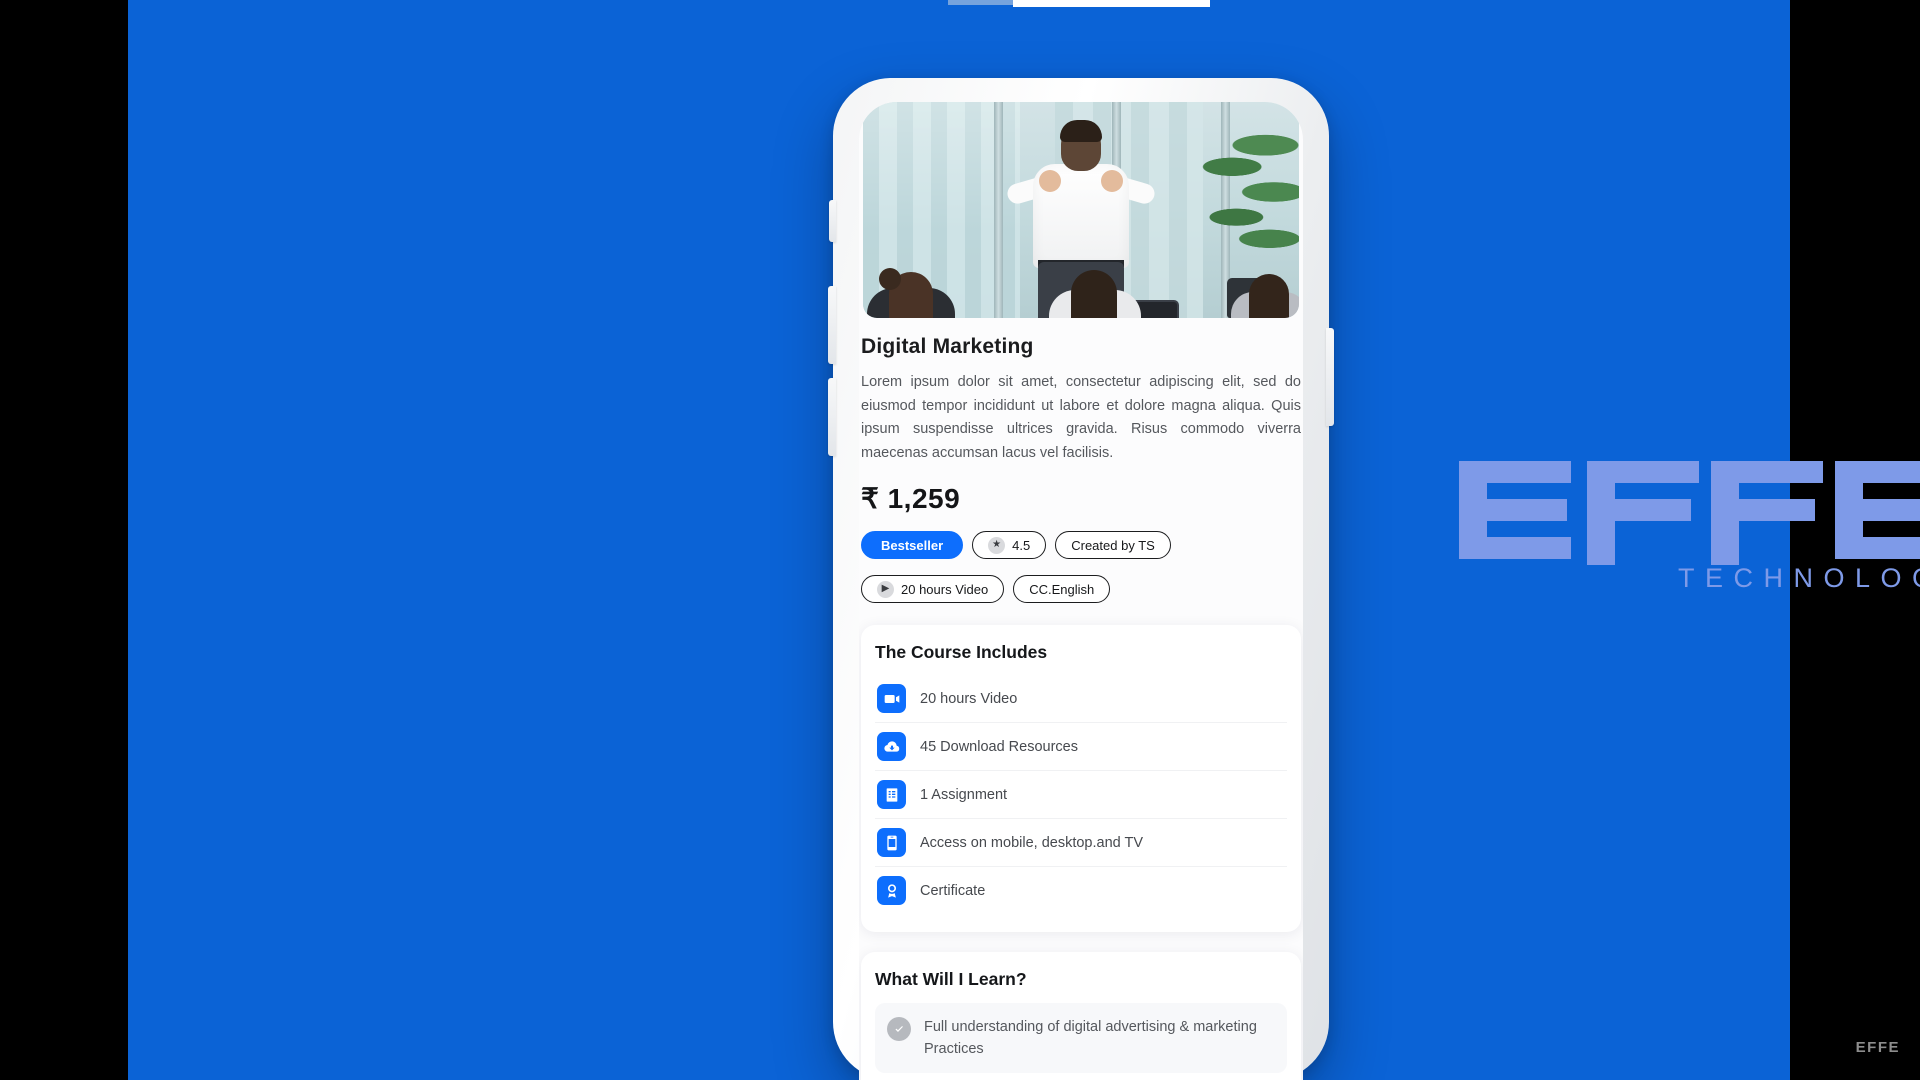  I want to click on progress-bar-track, so click(981, 2).